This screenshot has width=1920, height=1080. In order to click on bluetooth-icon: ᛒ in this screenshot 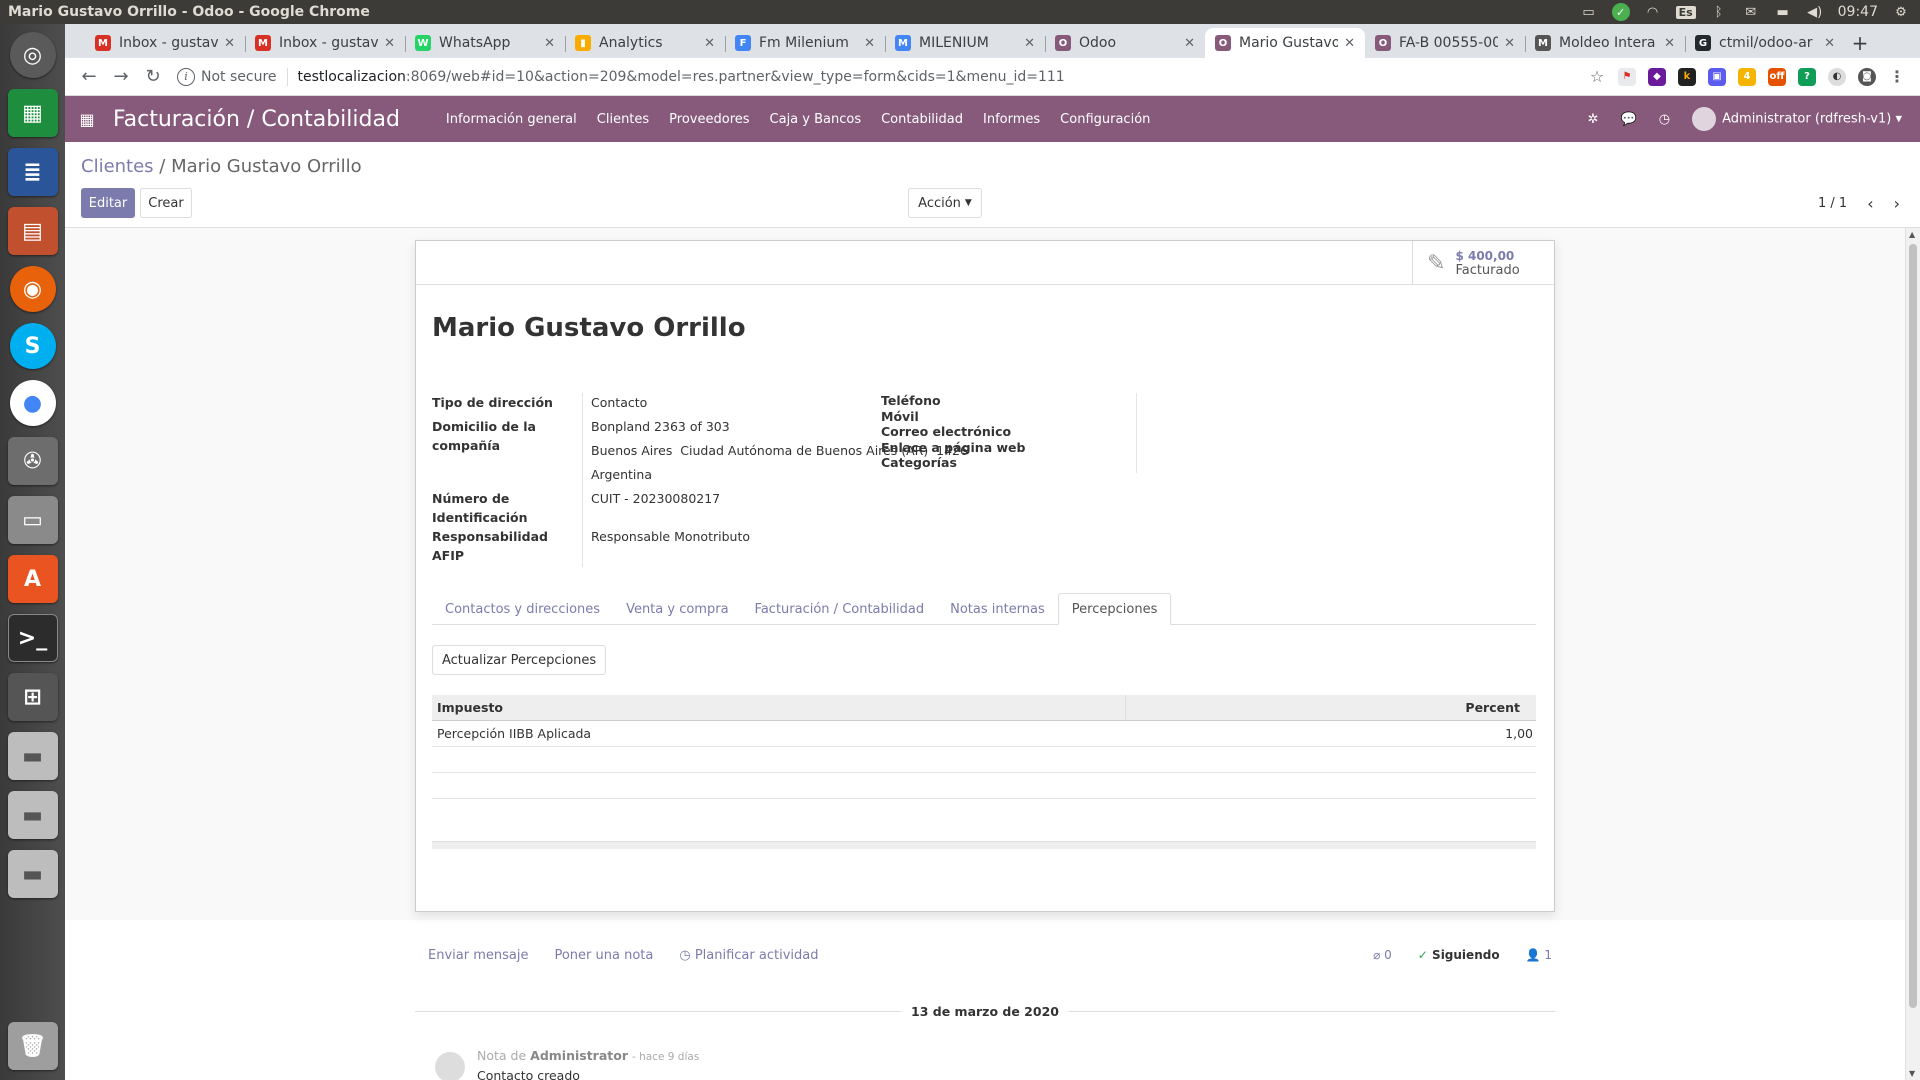, I will do `click(1719, 12)`.